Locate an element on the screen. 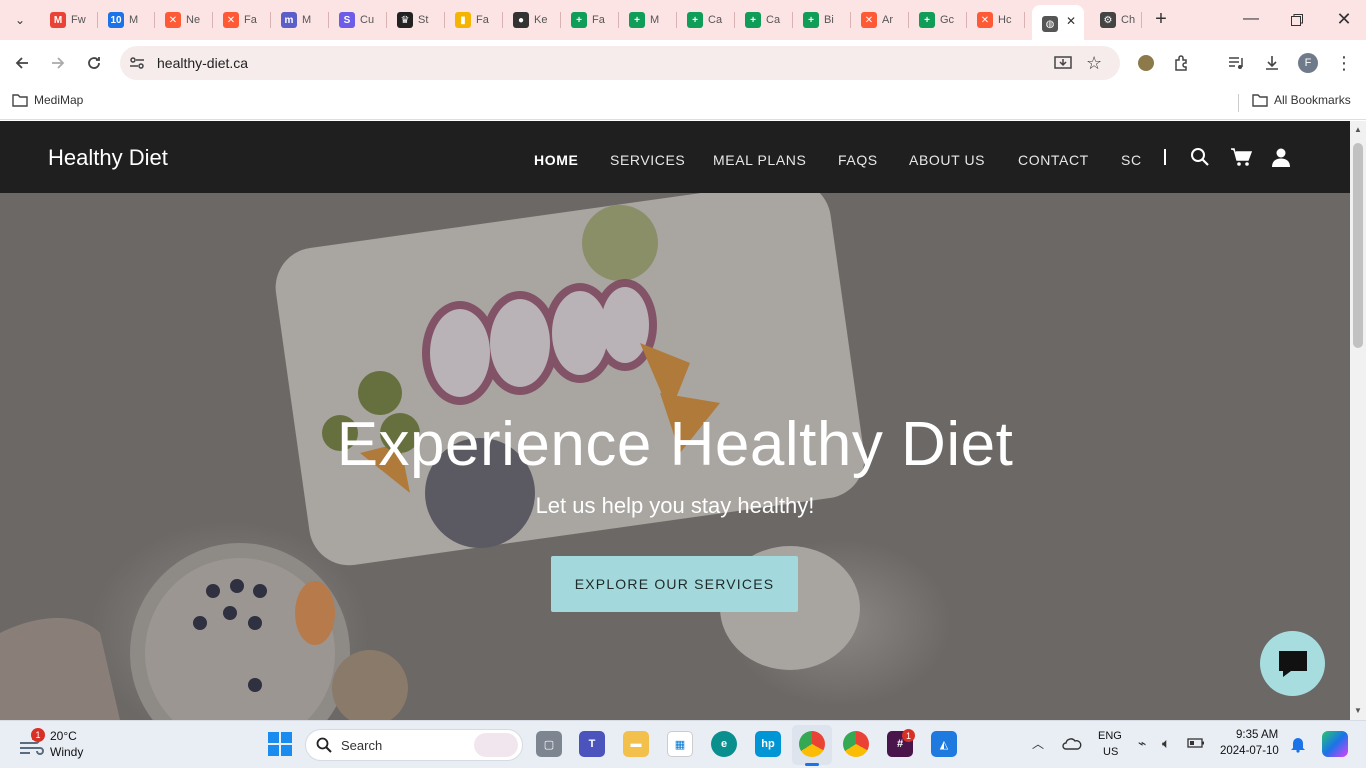  scroll-thumb is located at coordinates (1358, 245).